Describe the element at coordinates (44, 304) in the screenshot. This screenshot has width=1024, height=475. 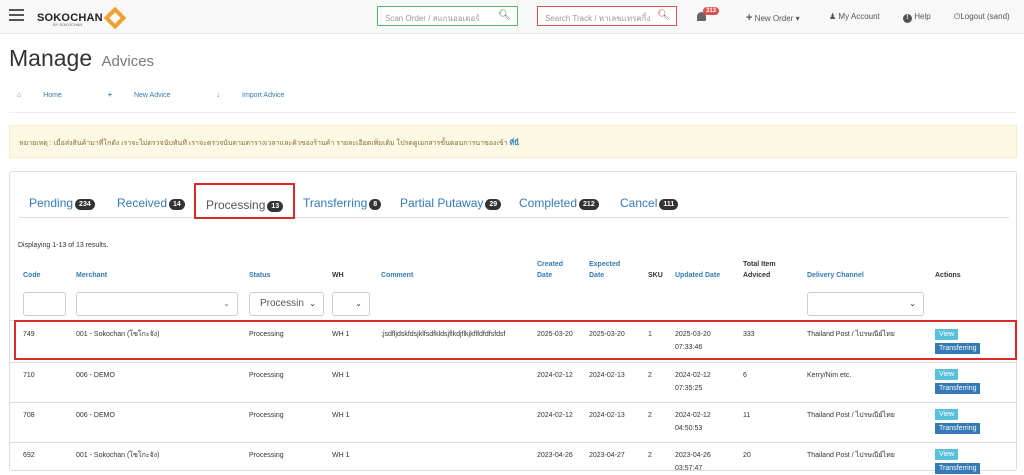
I see `code-filter-input` at that location.